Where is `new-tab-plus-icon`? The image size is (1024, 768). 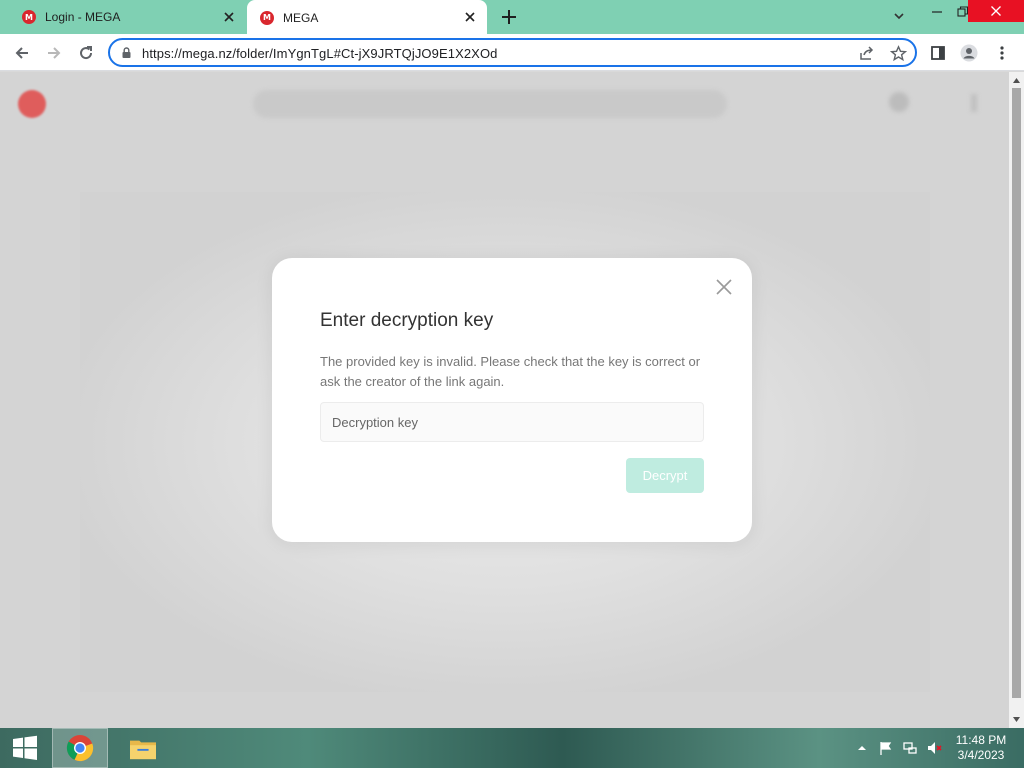 new-tab-plus-icon is located at coordinates (509, 17).